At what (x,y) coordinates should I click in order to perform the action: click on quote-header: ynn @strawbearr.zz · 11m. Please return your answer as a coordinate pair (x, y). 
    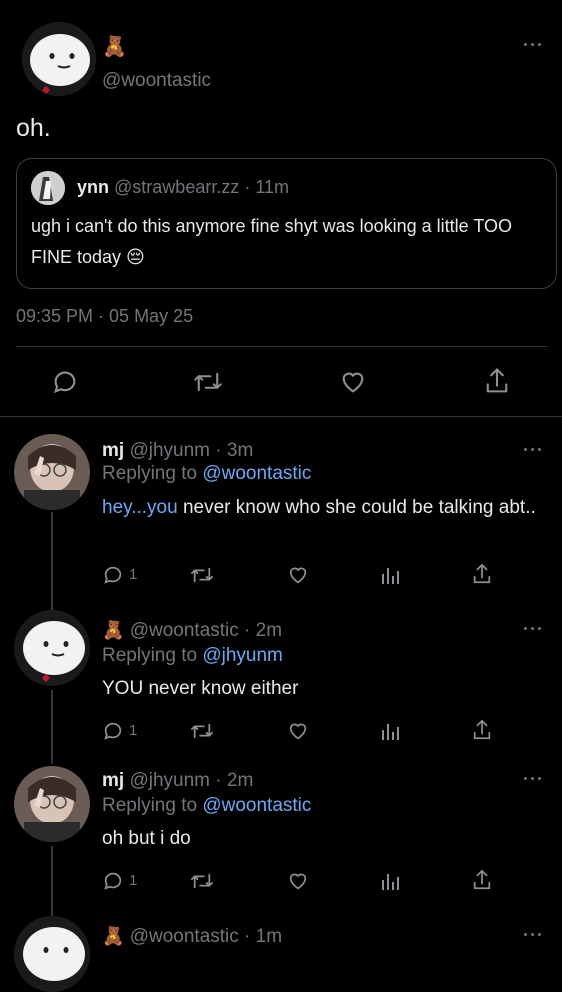
    Looking at the image, I should click on (183, 187).